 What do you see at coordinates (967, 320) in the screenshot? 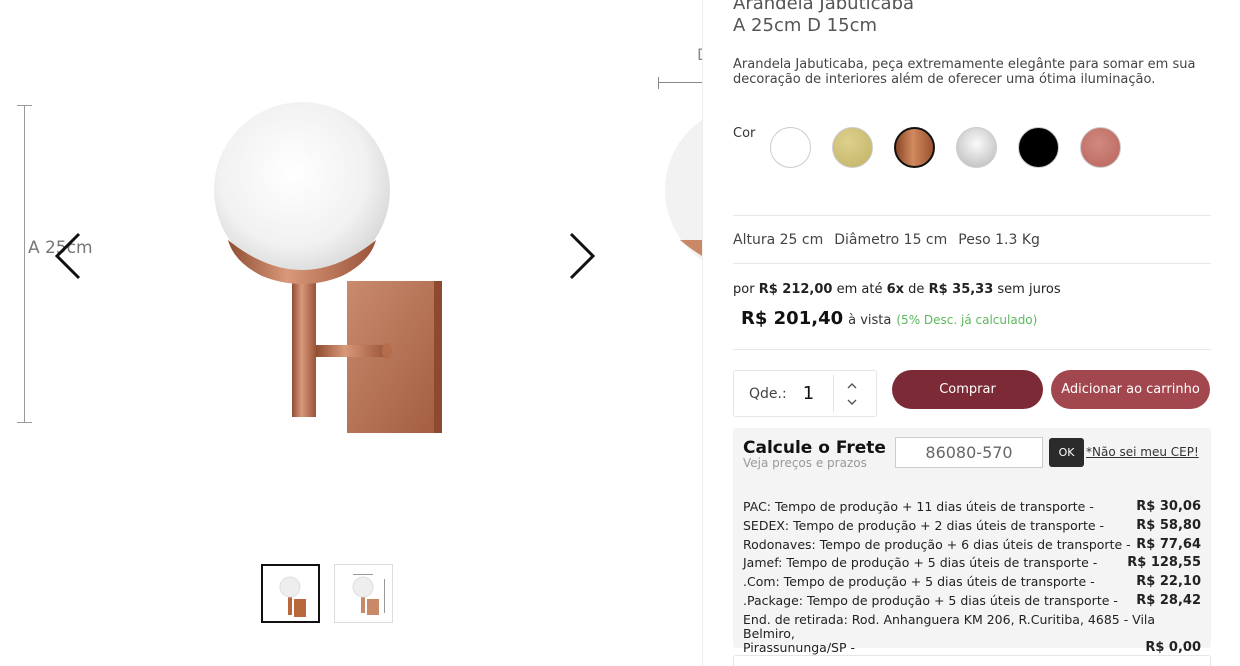
I see `discount-note: (5% Desc. já calculado)` at bounding box center [967, 320].